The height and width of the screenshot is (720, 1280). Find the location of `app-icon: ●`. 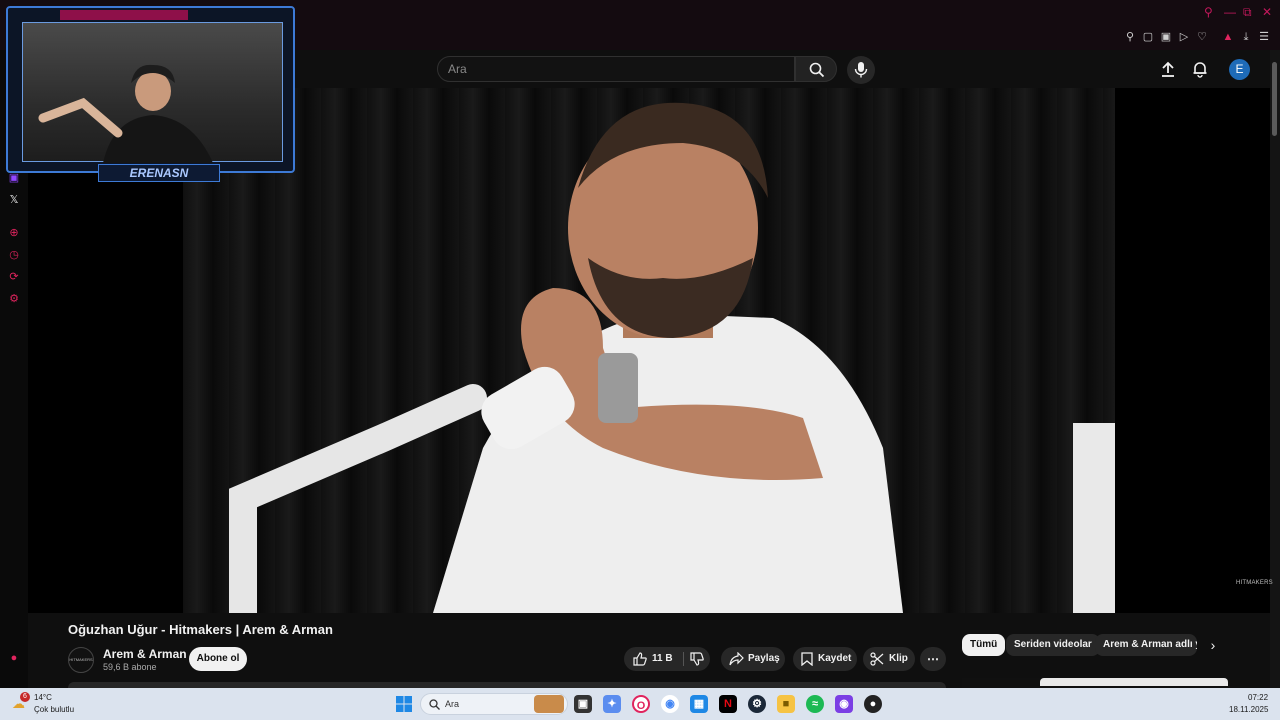

app-icon: ● is located at coordinates (873, 704).